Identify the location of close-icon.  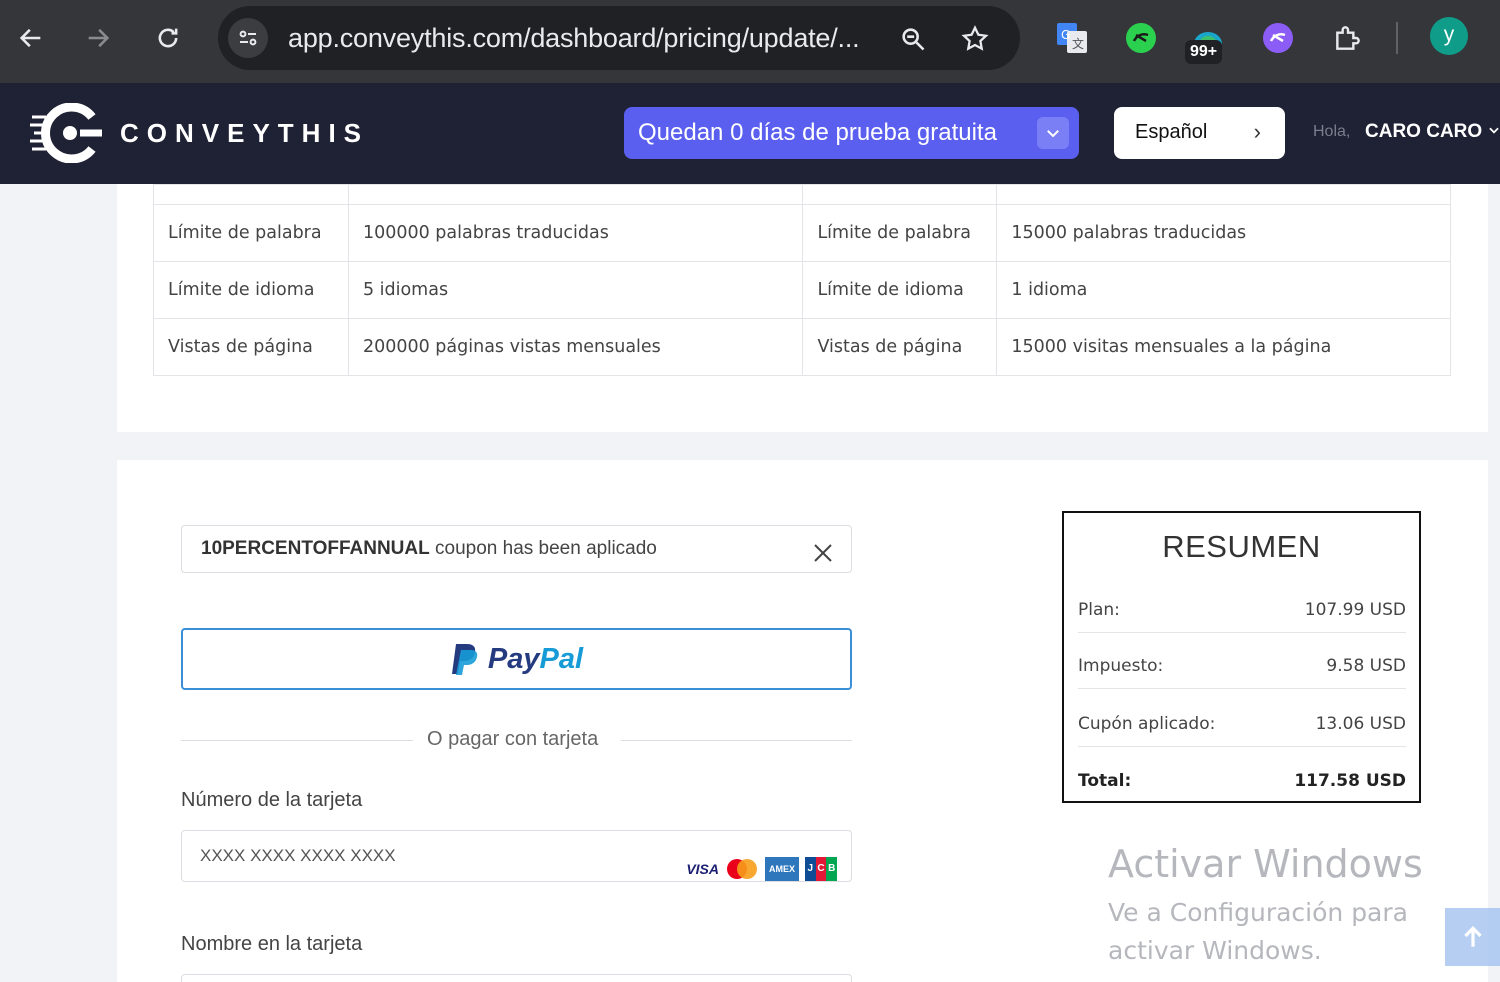
(823, 549).